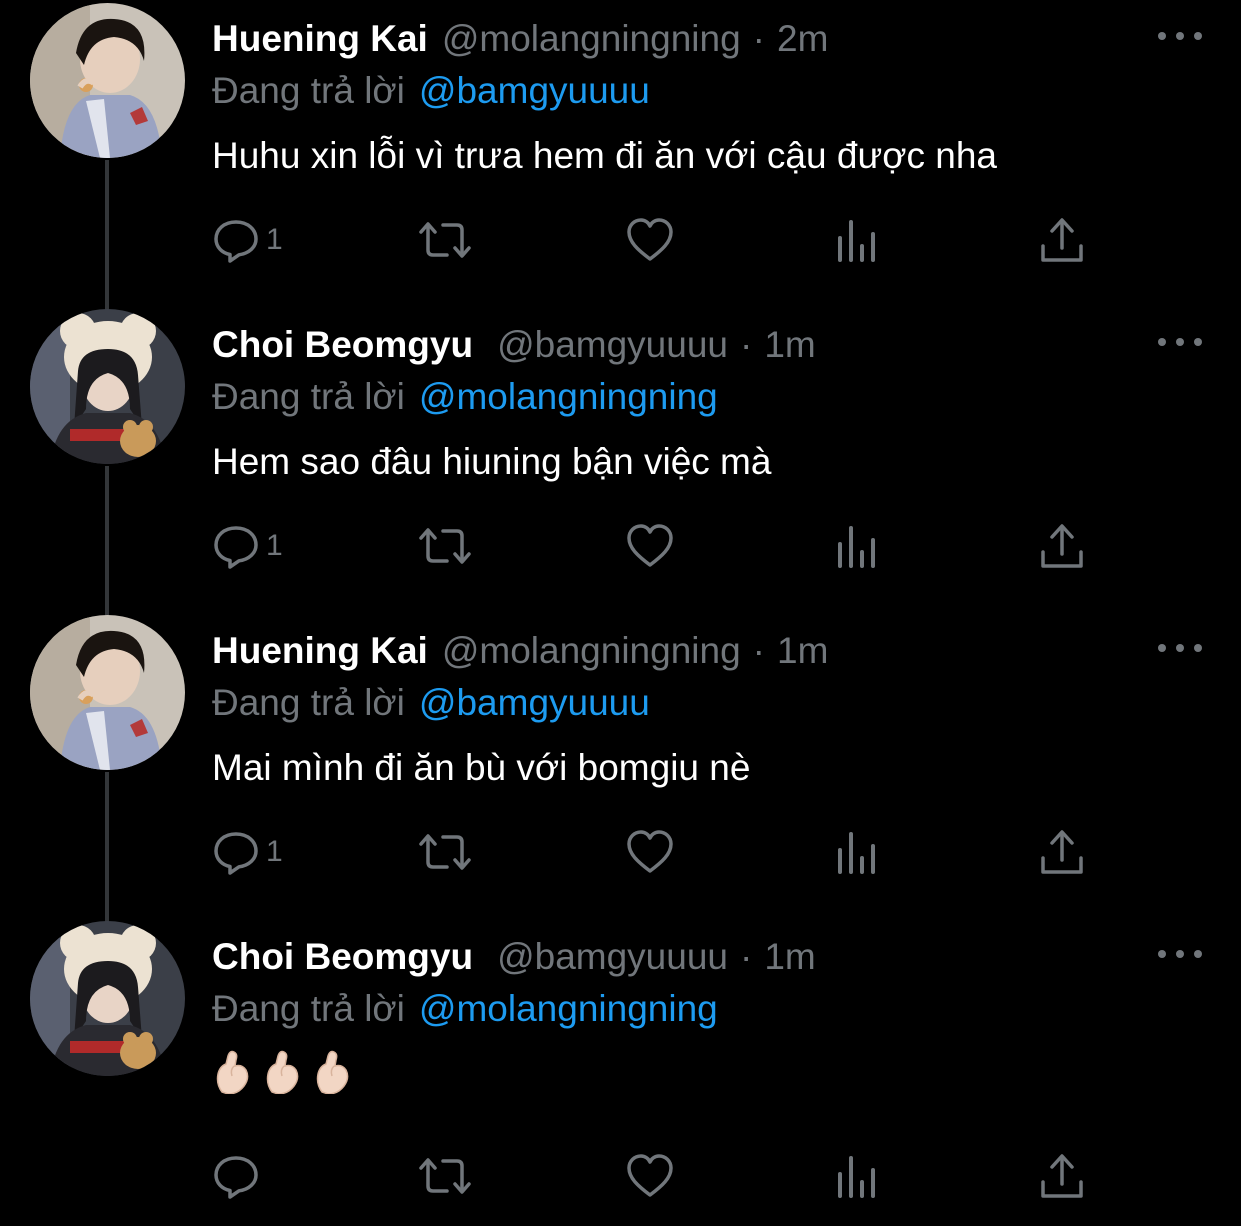 This screenshot has width=1241, height=1226. I want to click on profile-photo-choi-beomgyu, so click(107, 998).